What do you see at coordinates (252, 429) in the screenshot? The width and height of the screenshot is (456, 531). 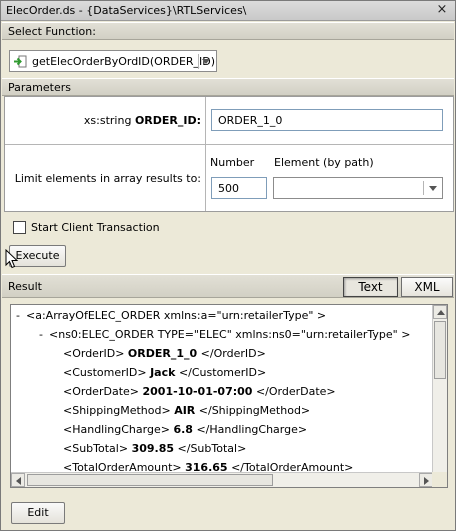 I see `tree-node-close-tag: </HandlingCharge>` at bounding box center [252, 429].